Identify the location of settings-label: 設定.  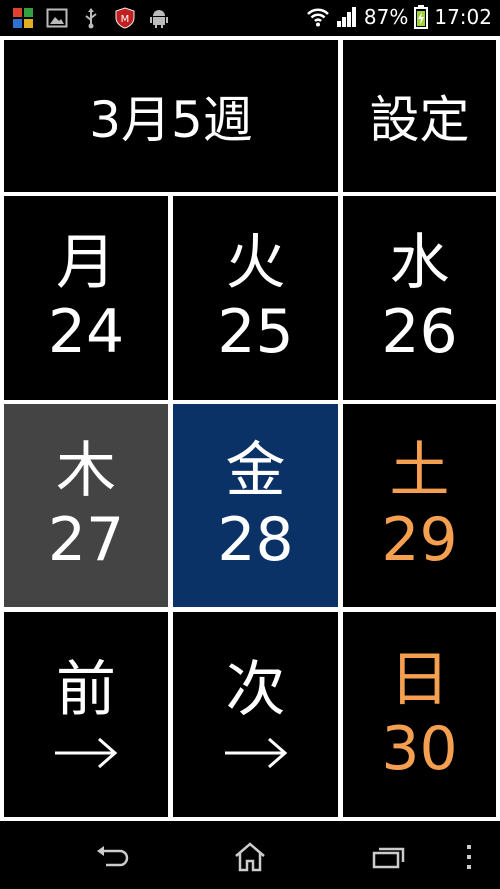
(419, 120).